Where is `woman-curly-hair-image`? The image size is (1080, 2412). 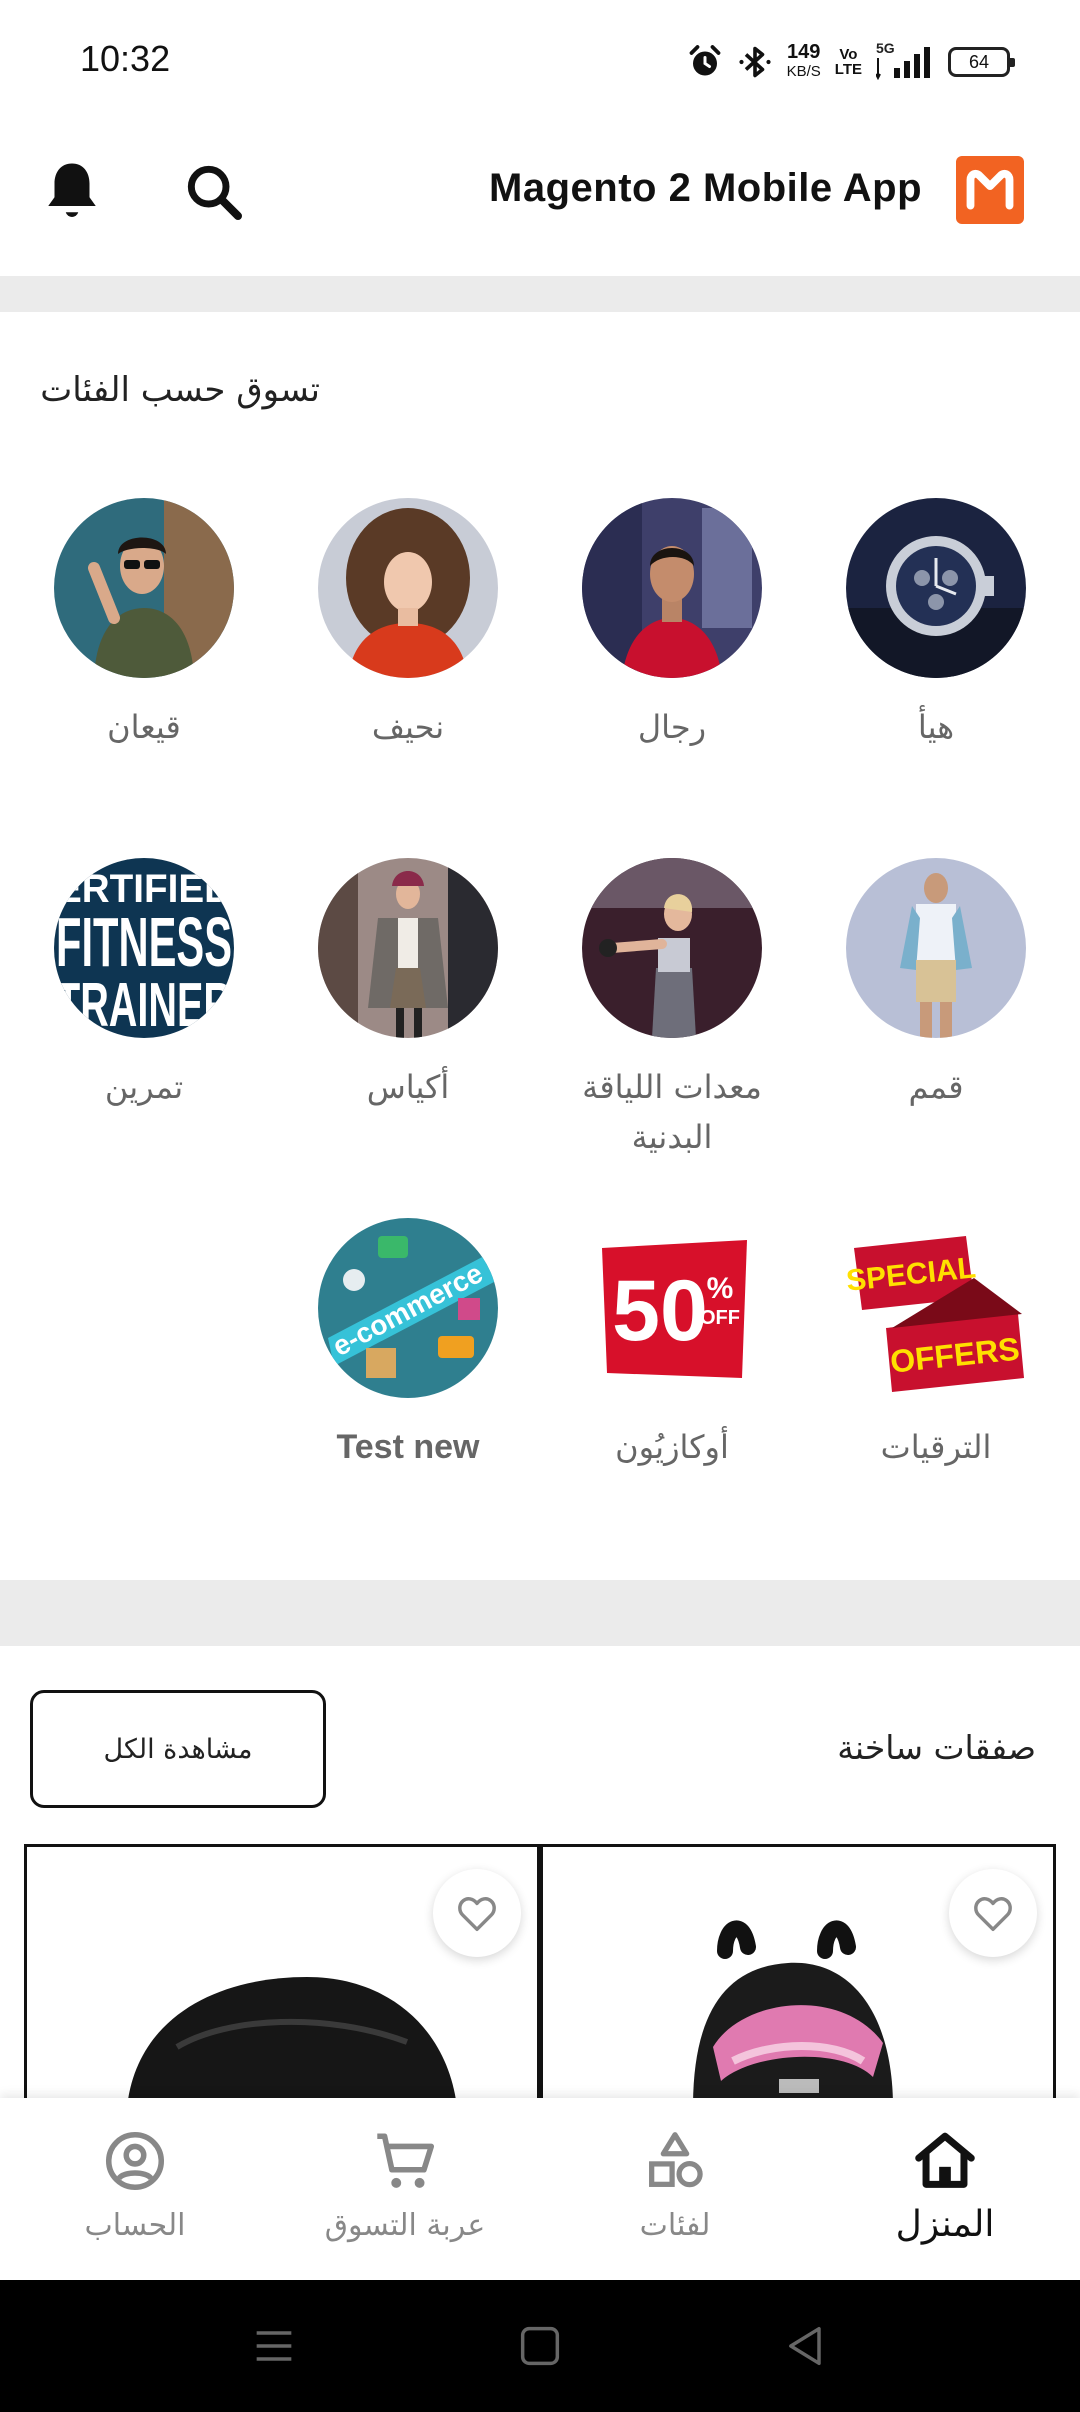
woman-curly-hair-image is located at coordinates (408, 588).